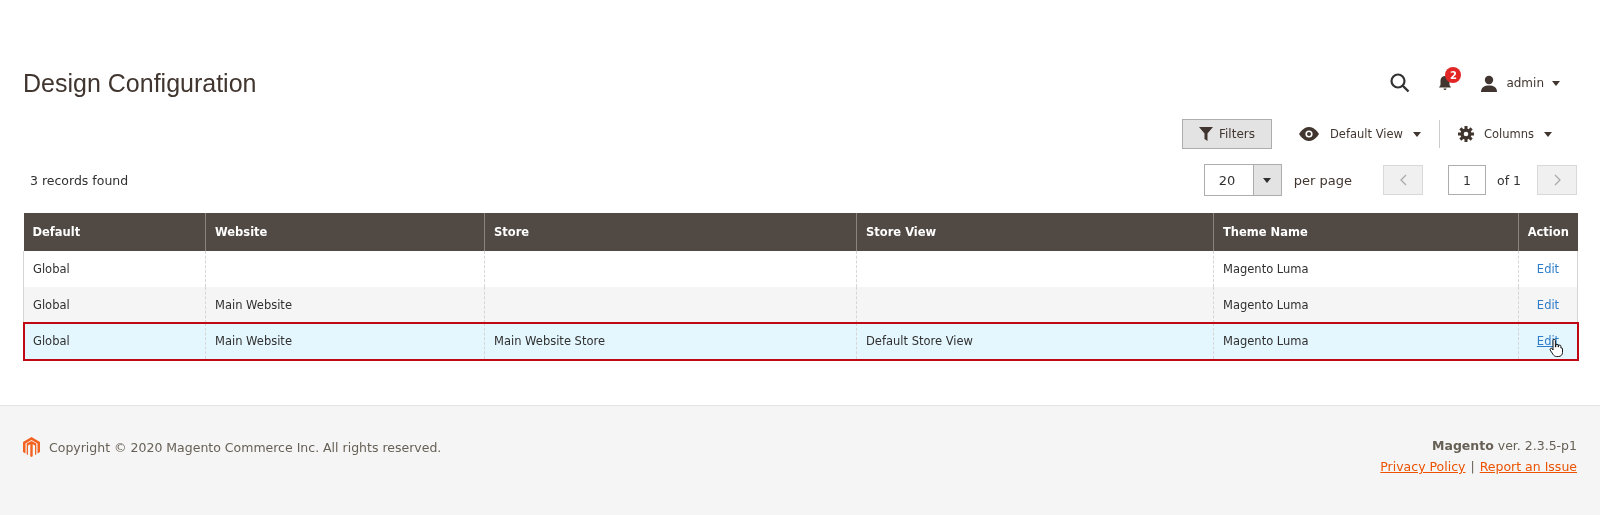  I want to click on notification-badge: 2, so click(1453, 75).